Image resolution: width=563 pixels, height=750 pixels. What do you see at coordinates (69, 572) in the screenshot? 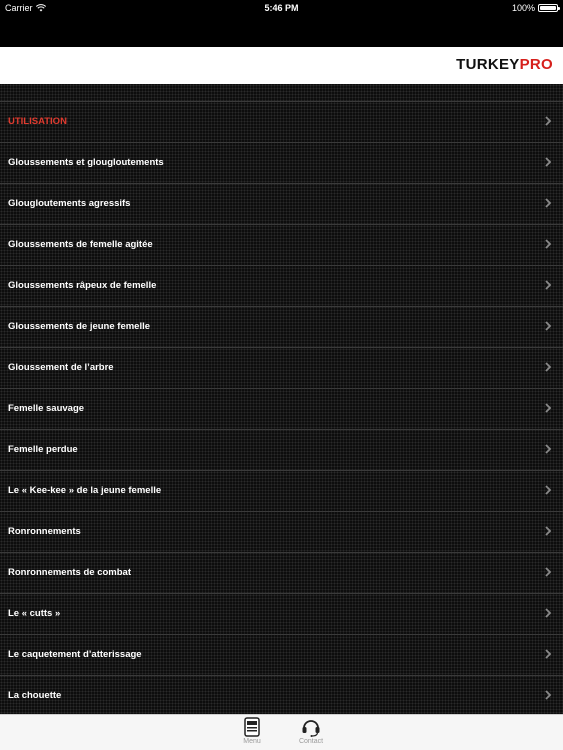
I see `list-item-label: Ronronnements de combat` at bounding box center [69, 572].